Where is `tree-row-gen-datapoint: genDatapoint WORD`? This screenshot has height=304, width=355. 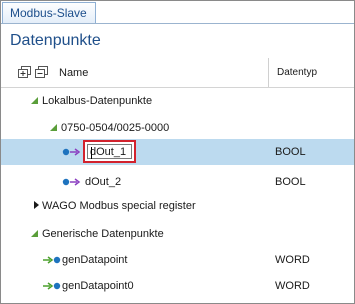
tree-row-gen-datapoint: genDatapoint WORD is located at coordinates (177, 260).